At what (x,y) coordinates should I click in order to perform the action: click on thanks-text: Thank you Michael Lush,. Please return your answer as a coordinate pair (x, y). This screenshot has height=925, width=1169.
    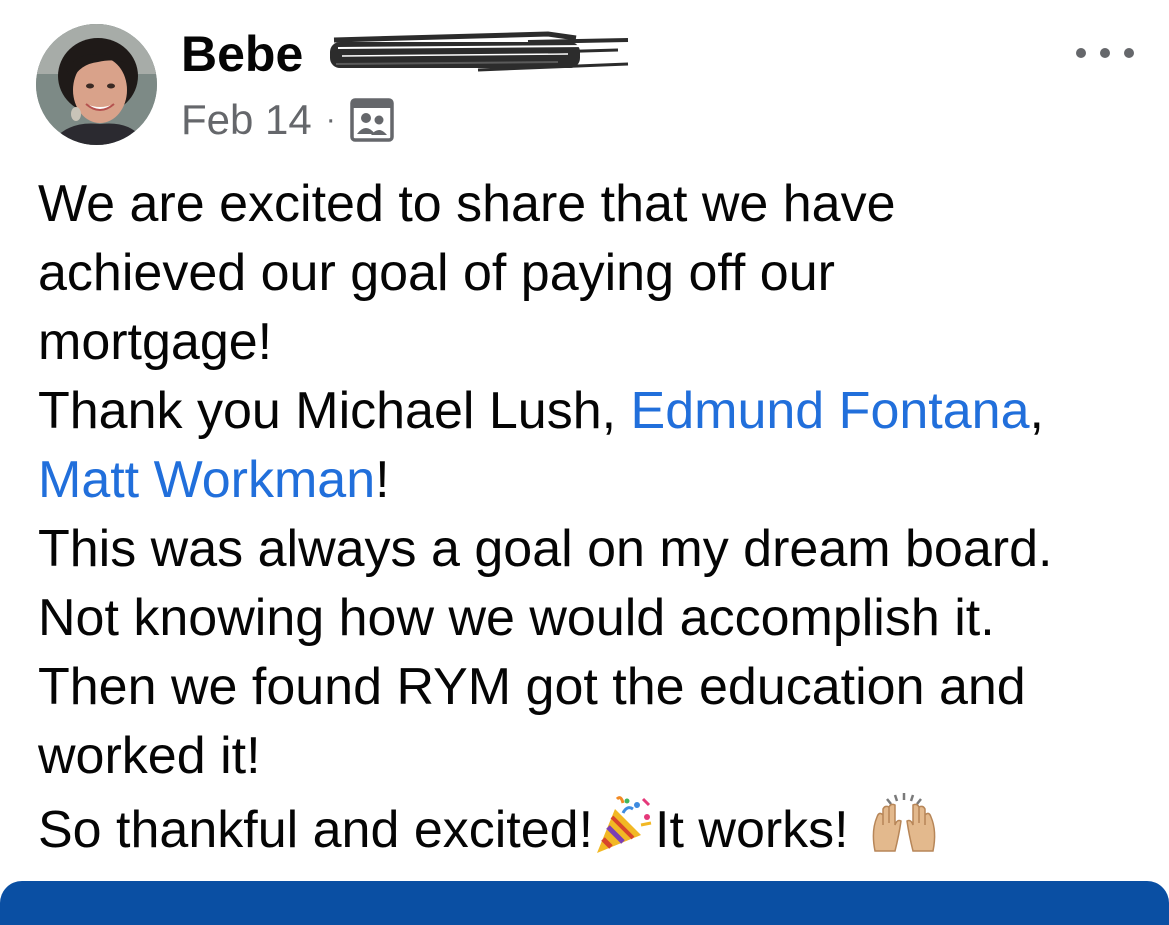
    Looking at the image, I should click on (334, 411).